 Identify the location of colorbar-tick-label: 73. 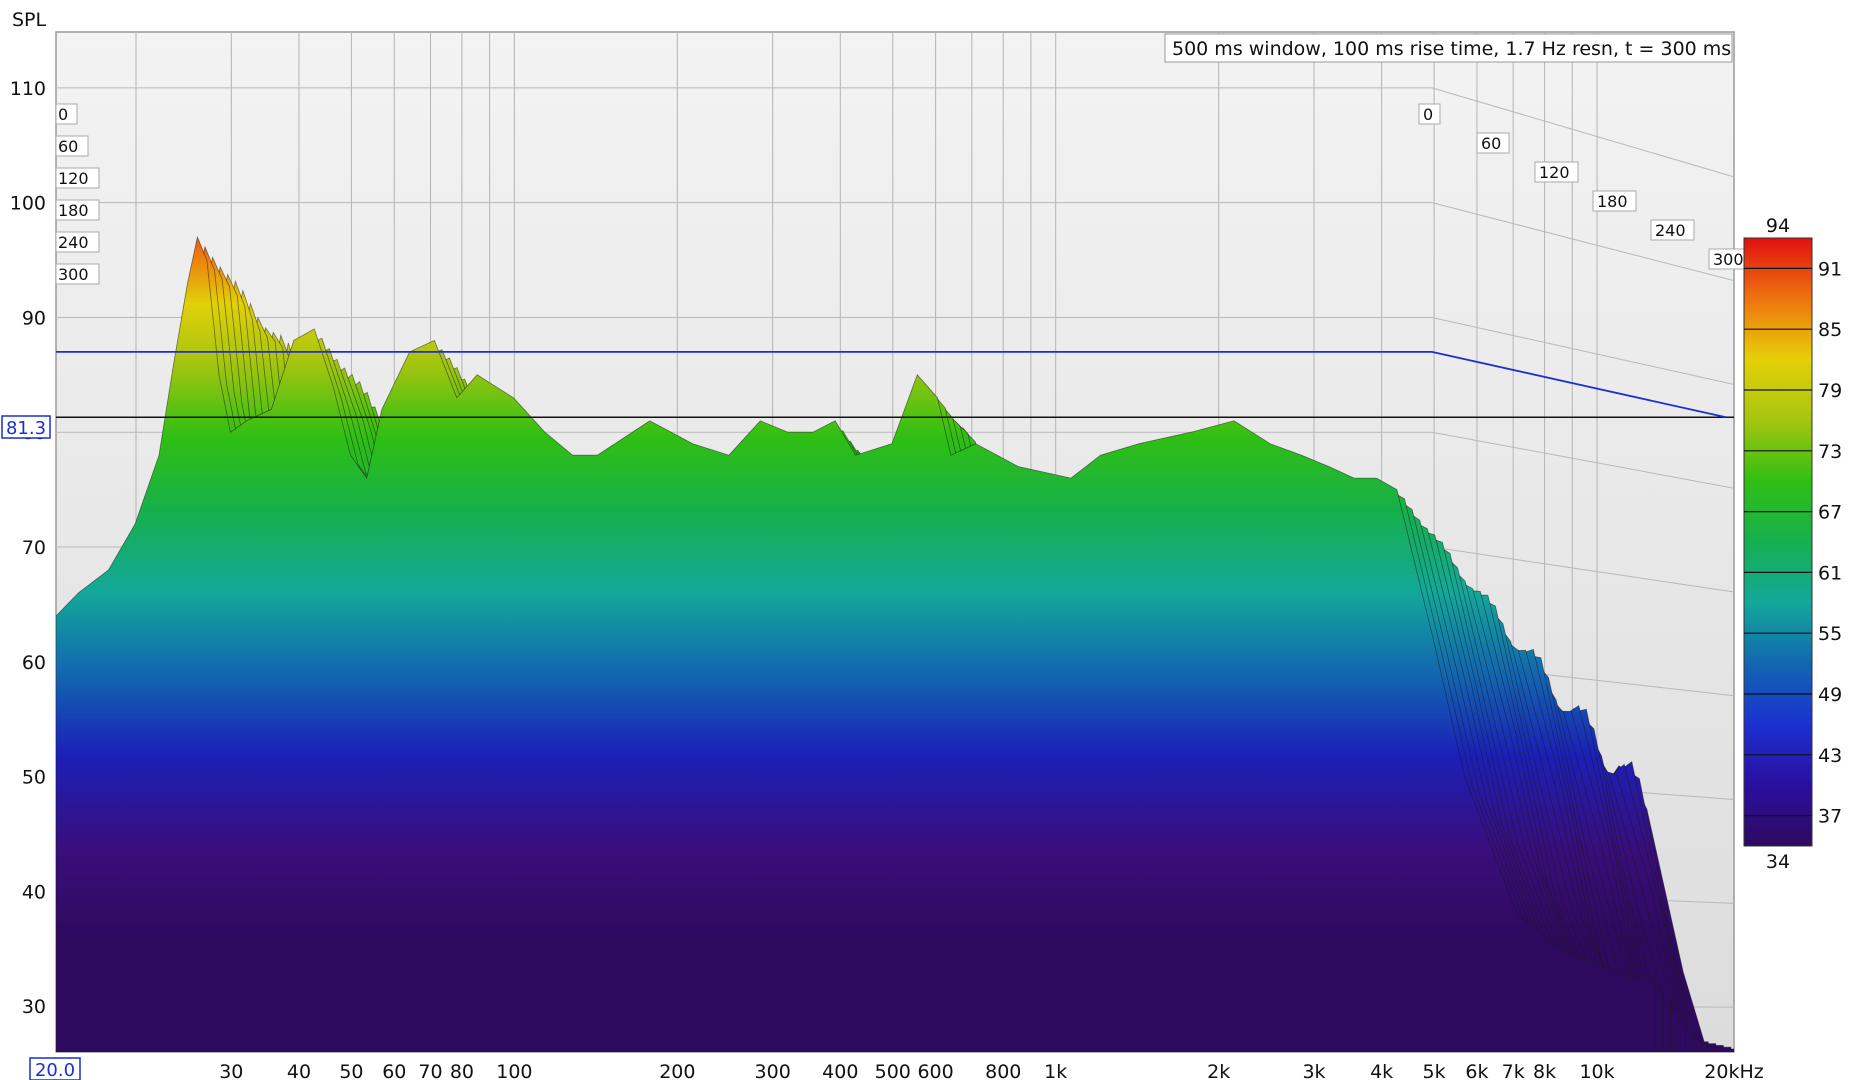
(1830, 452).